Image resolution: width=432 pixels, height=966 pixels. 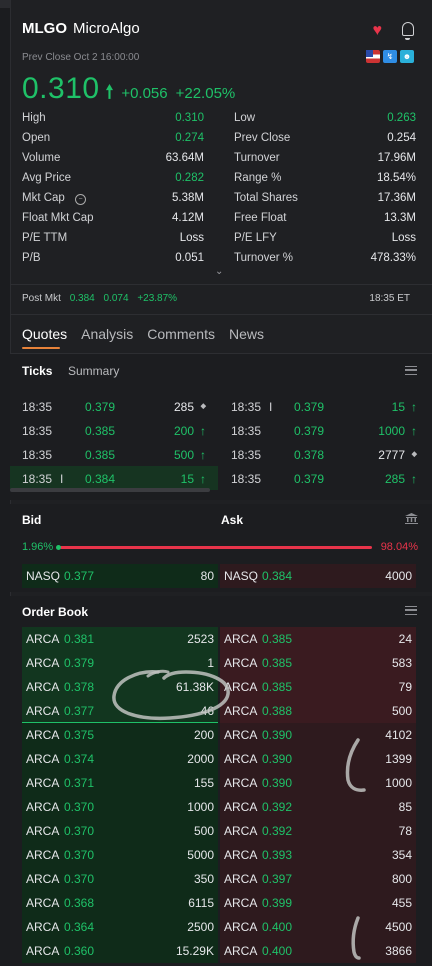 What do you see at coordinates (107, 334) in the screenshot?
I see `tab-analysis: Analysis` at bounding box center [107, 334].